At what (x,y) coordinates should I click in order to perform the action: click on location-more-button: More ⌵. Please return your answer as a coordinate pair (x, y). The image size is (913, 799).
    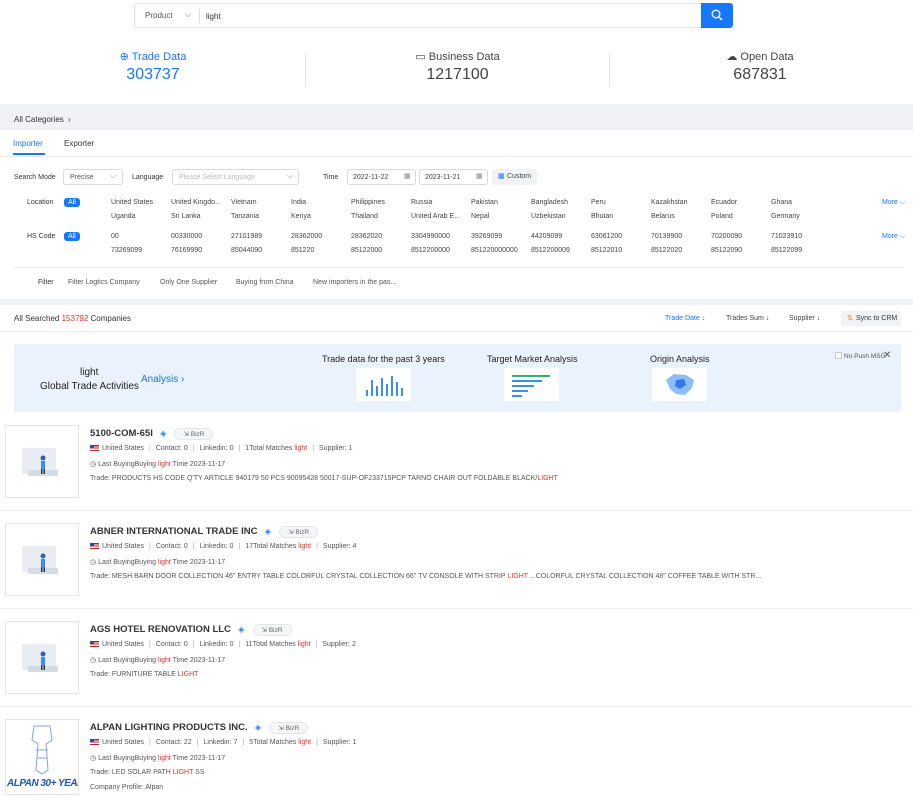
    Looking at the image, I should click on (893, 203).